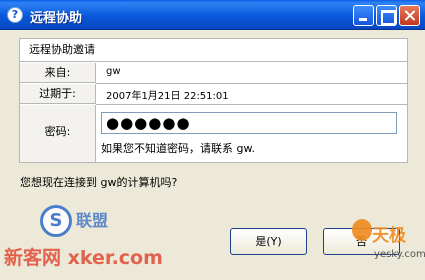 Image resolution: width=425 pixels, height=280 pixels. Describe the element at coordinates (58, 133) in the screenshot. I see `password-label: 密码:` at that location.